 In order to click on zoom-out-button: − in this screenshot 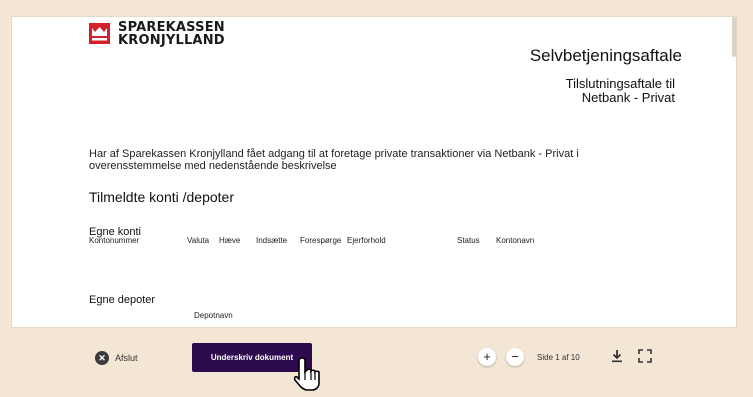, I will do `click(515, 357)`.